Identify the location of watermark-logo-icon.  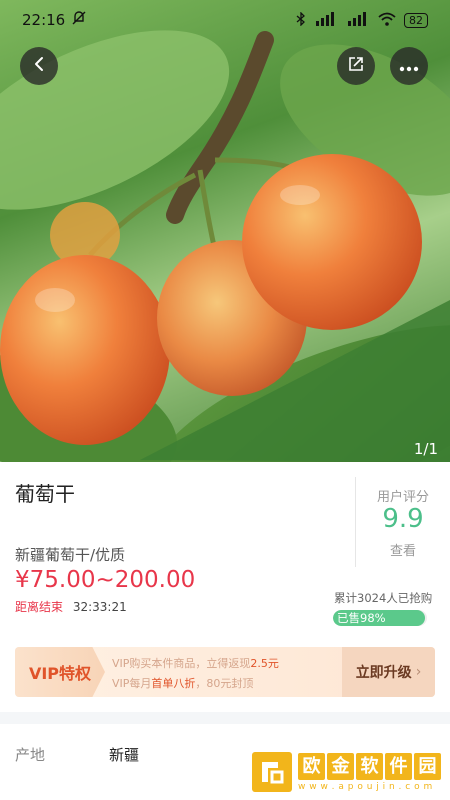
(272, 772).